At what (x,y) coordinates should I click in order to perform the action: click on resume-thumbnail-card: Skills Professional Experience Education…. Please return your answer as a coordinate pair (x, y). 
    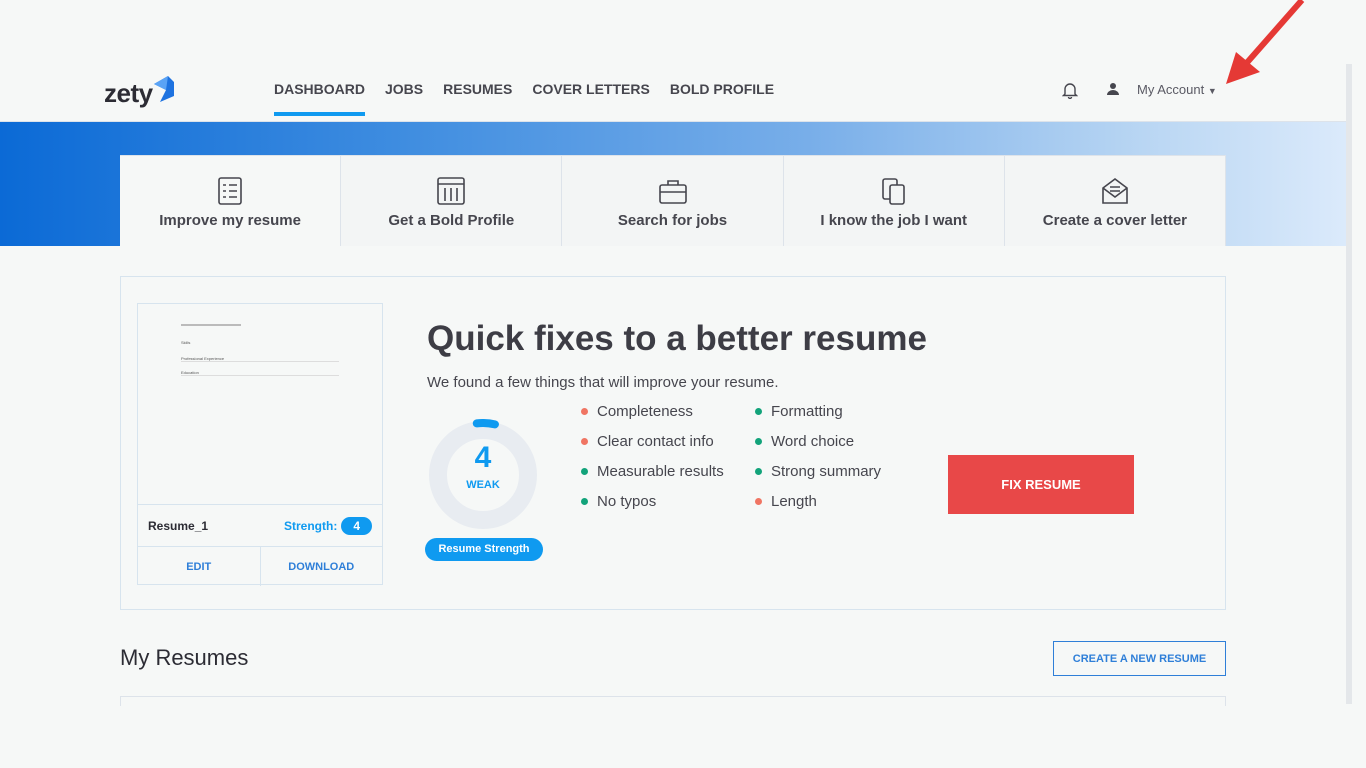
    Looking at the image, I should click on (260, 444).